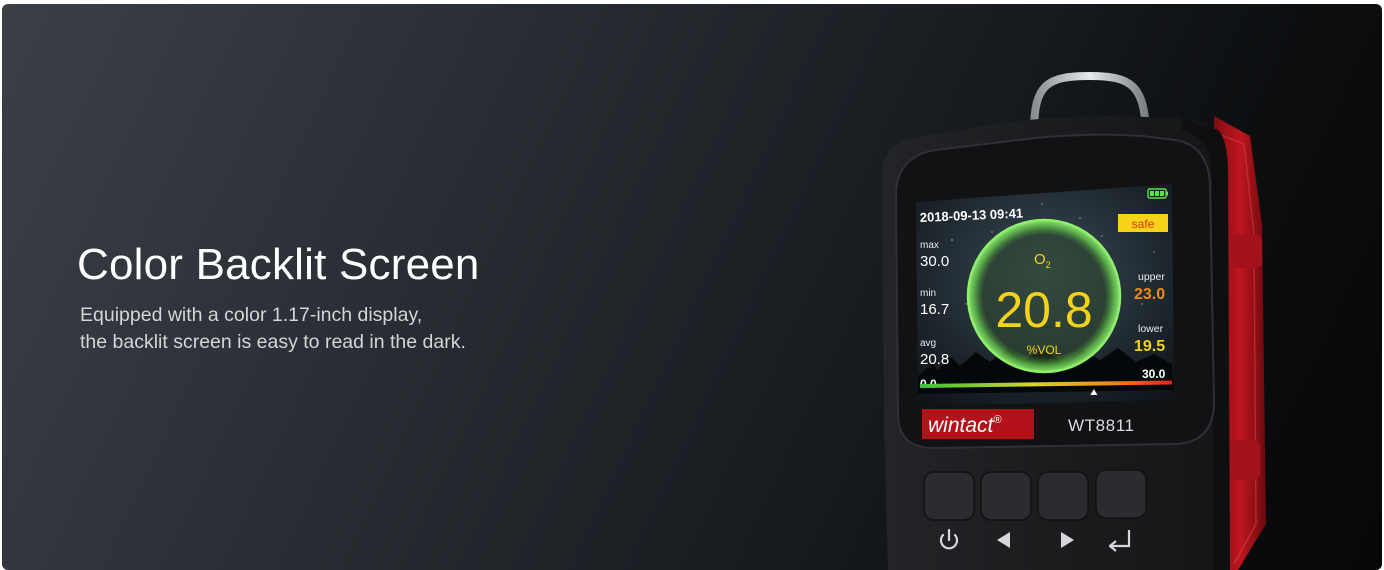 Image resolution: width=1384 pixels, height=570 pixels. What do you see at coordinates (928, 343) in the screenshot?
I see `avg-label: avg` at bounding box center [928, 343].